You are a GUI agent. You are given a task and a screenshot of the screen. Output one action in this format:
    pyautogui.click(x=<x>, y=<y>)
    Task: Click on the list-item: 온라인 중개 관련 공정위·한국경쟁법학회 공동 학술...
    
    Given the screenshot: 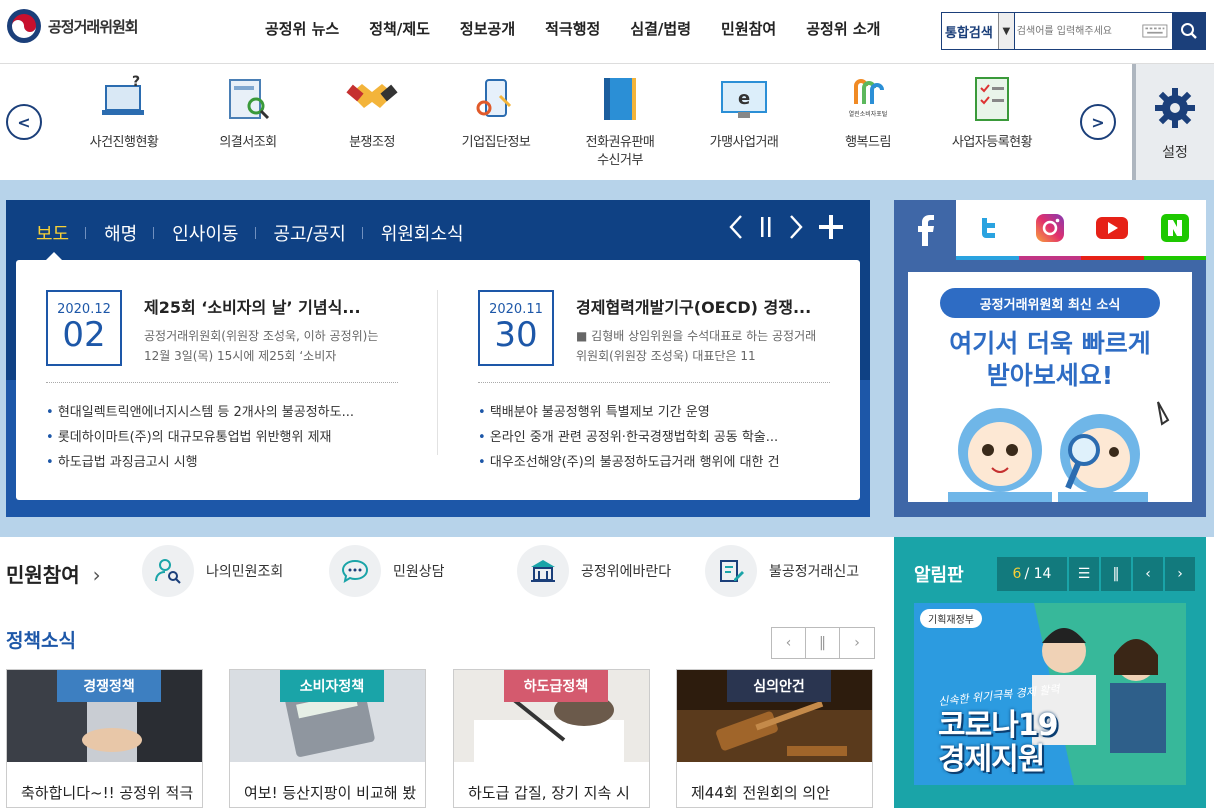 What is the action you would take?
    pyautogui.click(x=654, y=437)
    